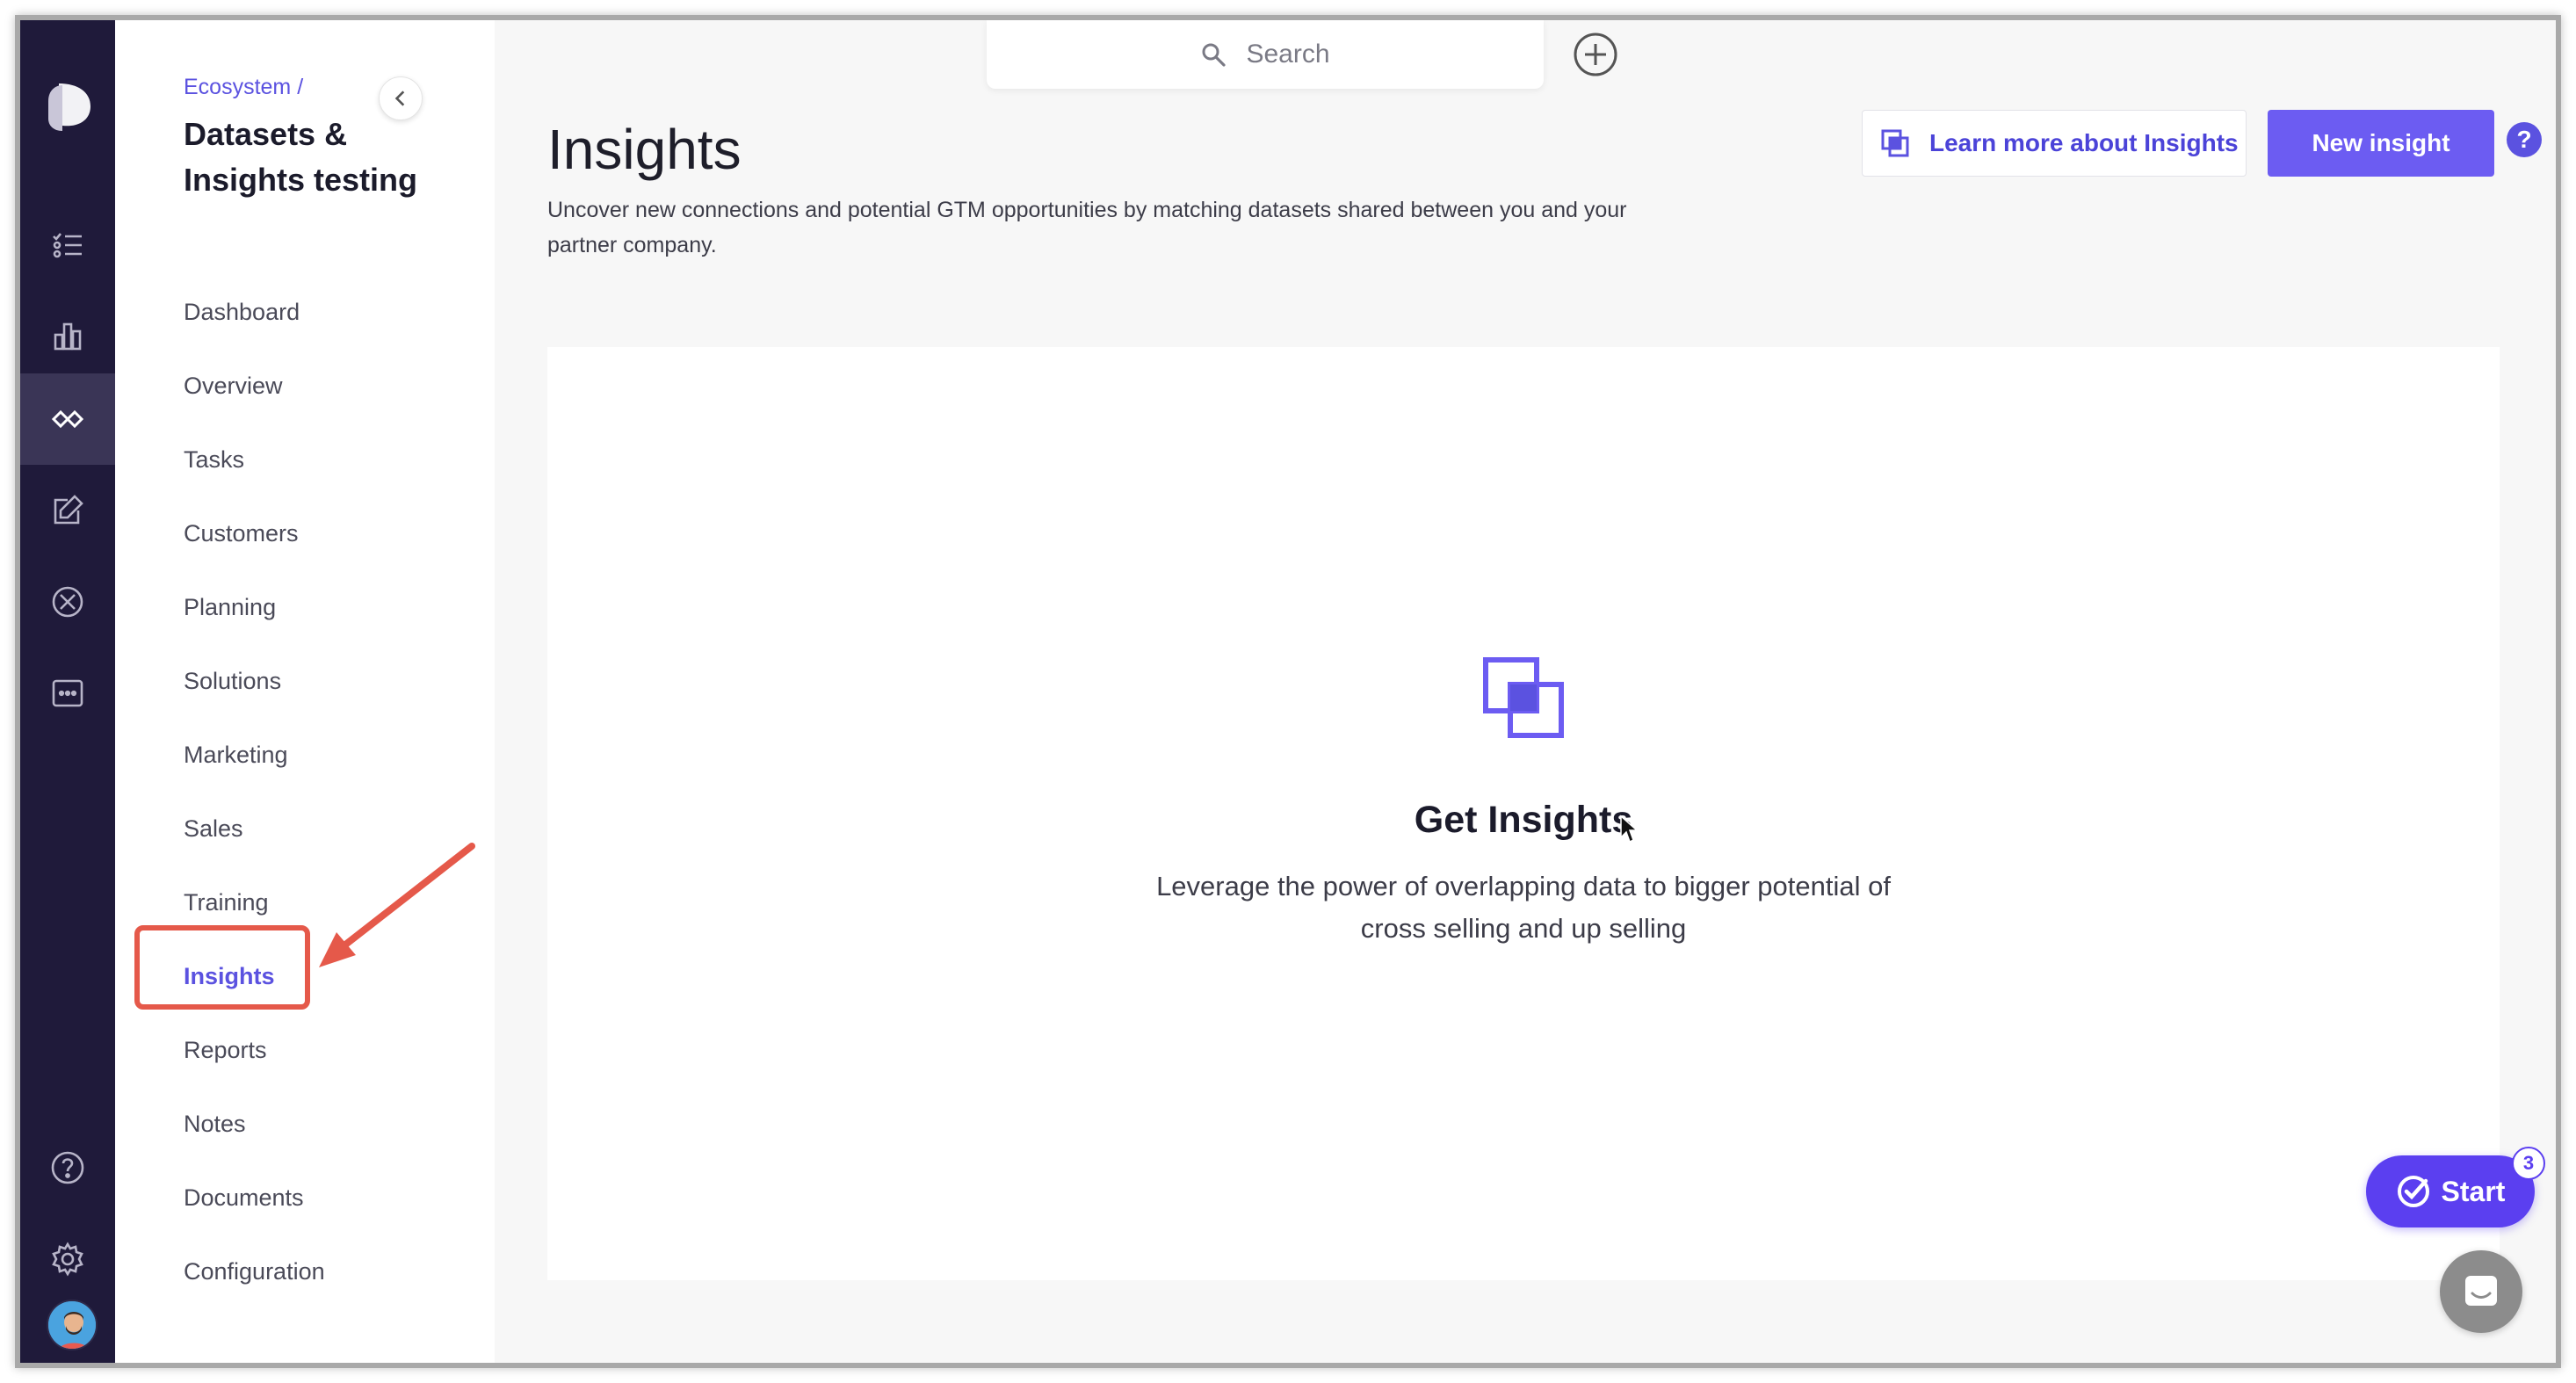  What do you see at coordinates (67, 602) in the screenshot?
I see `compass-icon` at bounding box center [67, 602].